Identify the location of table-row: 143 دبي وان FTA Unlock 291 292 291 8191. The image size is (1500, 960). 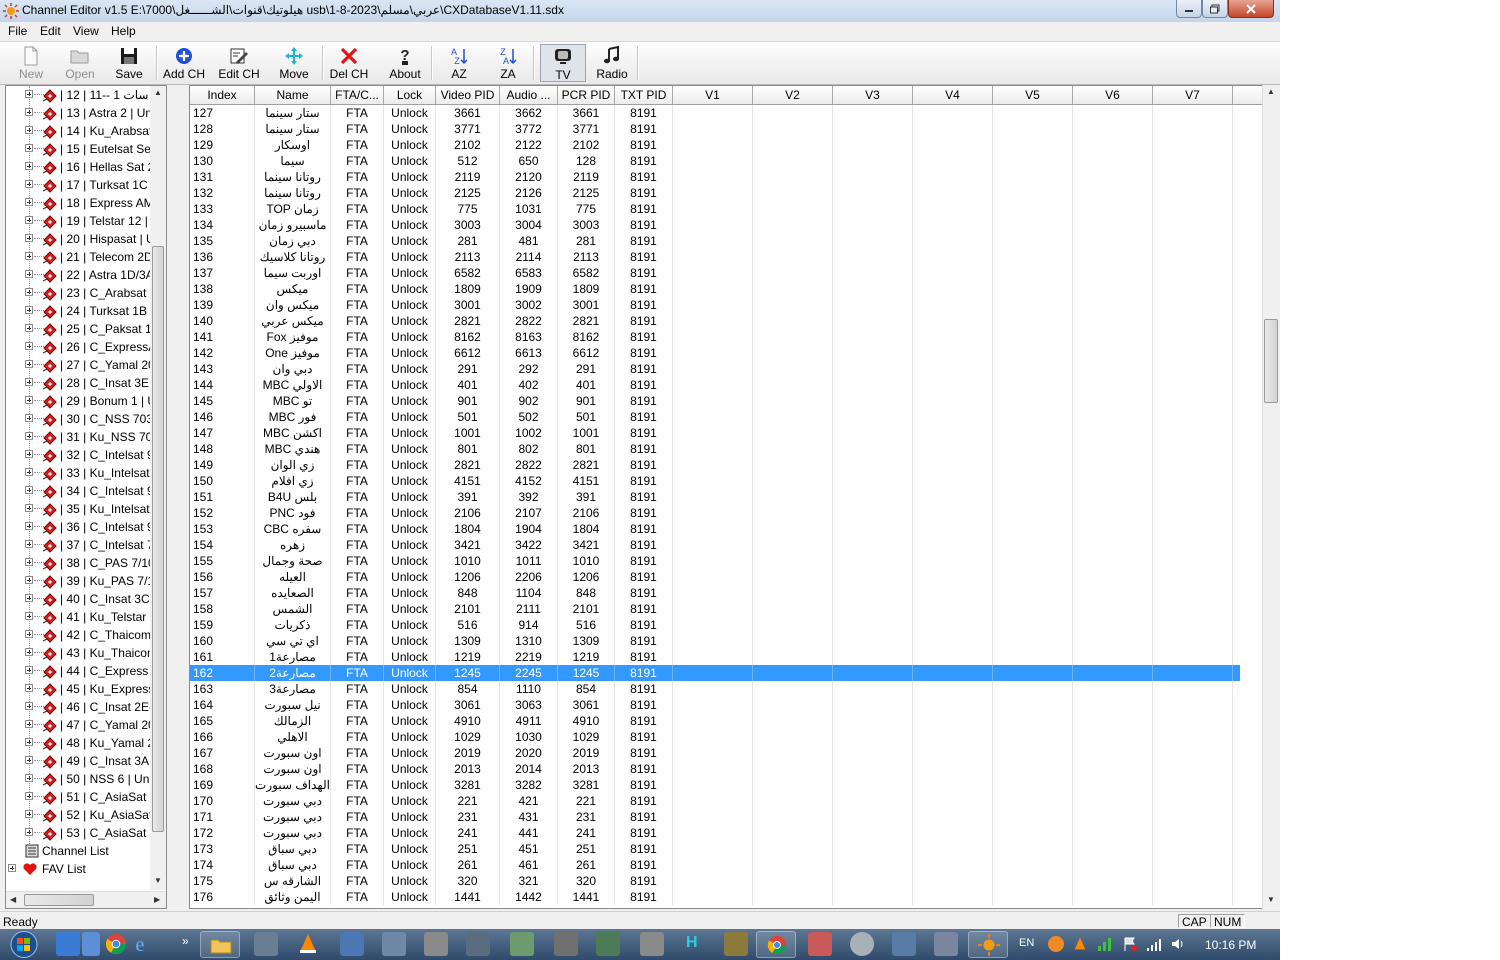
(715, 369).